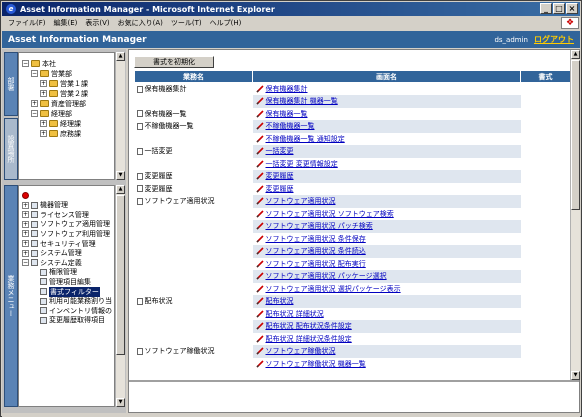  I want to click on screen-link: ソフトウェア適用状況 配布実行, so click(316, 264).